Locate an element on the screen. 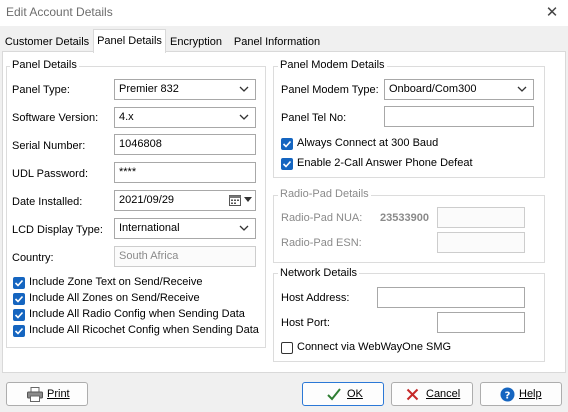 The height and width of the screenshot is (412, 568). host-port-label: Host Port: is located at coordinates (305, 323).